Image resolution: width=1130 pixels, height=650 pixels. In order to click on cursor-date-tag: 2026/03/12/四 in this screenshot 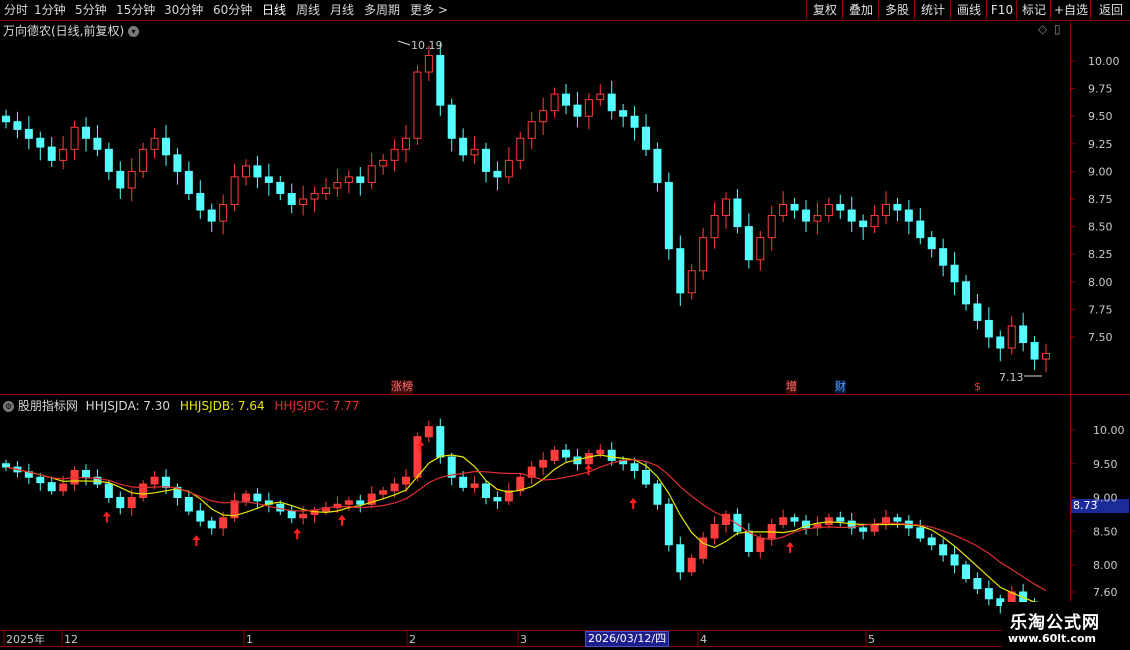, I will do `click(627, 639)`.